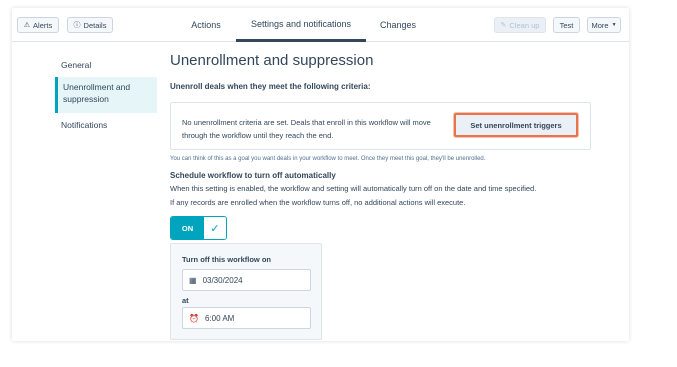 The width and height of the screenshot is (677, 367). I want to click on alarm-clock-icon: ⏰, so click(194, 318).